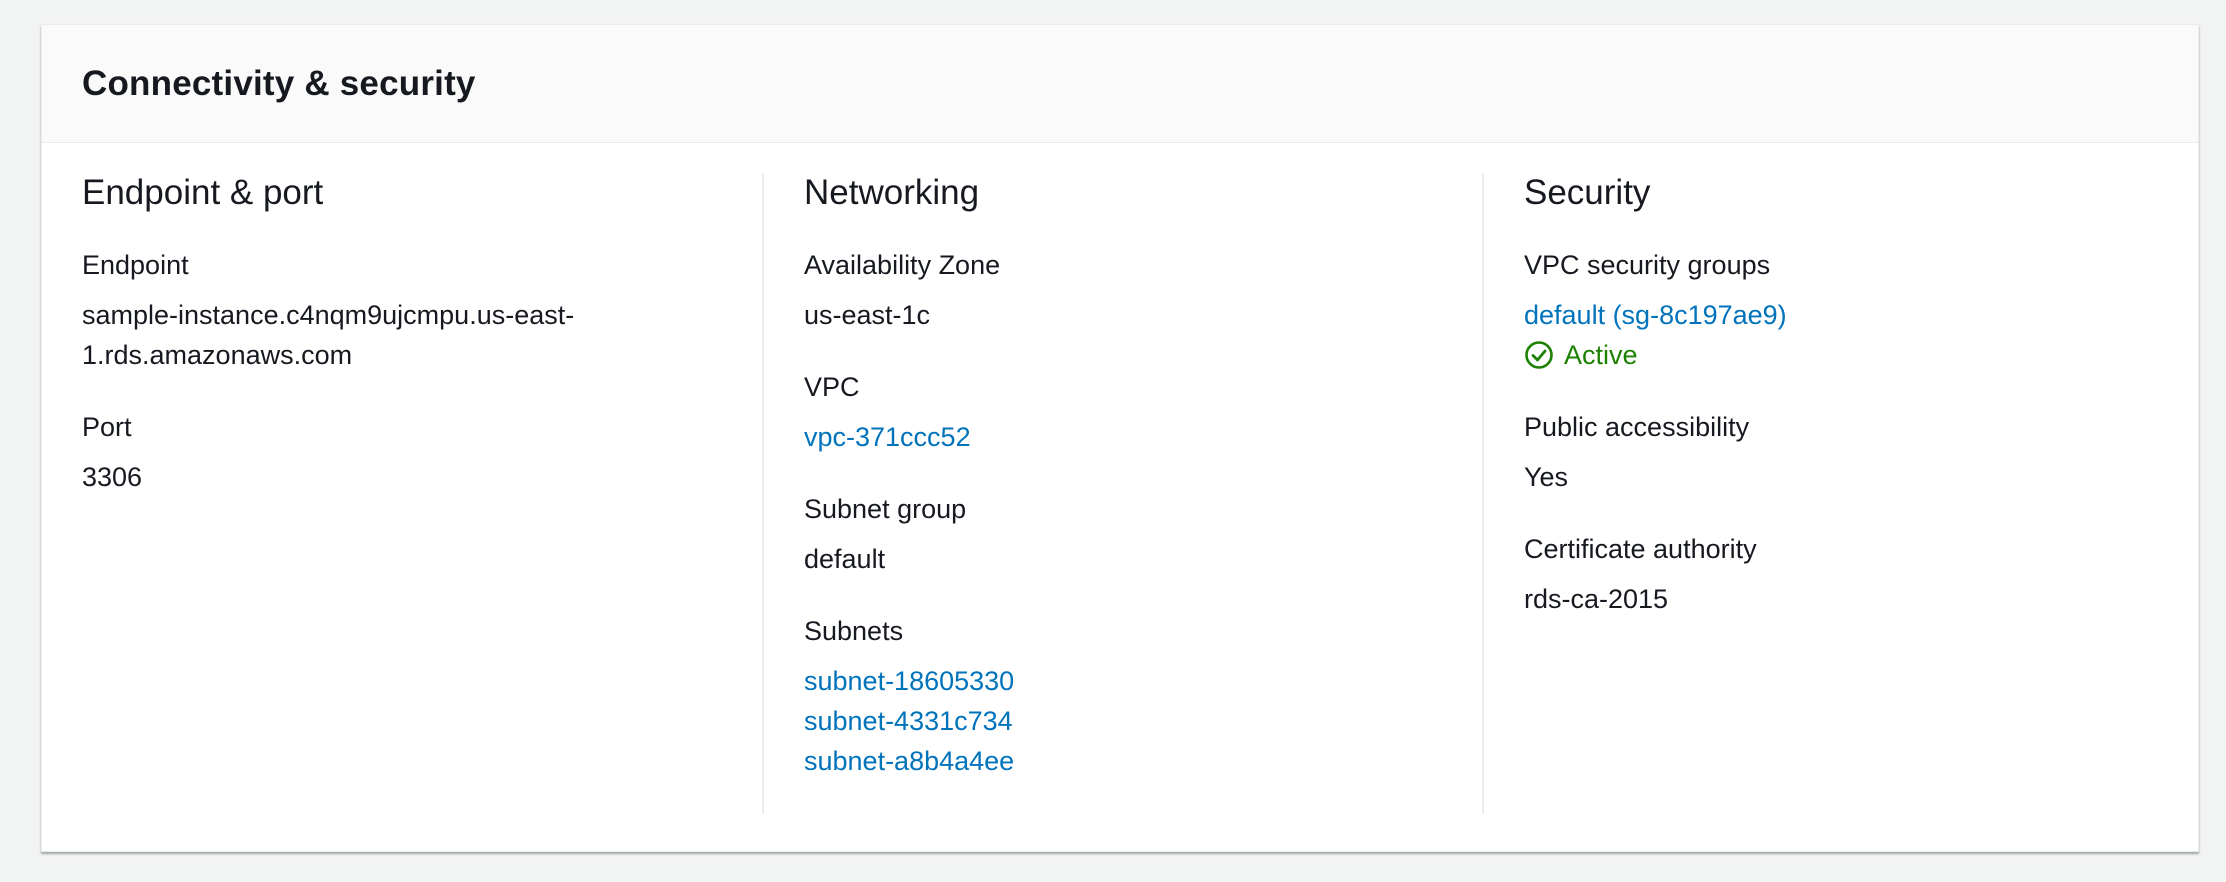  I want to click on public-accessibility-field: Public accessibility Yes, so click(1843, 452).